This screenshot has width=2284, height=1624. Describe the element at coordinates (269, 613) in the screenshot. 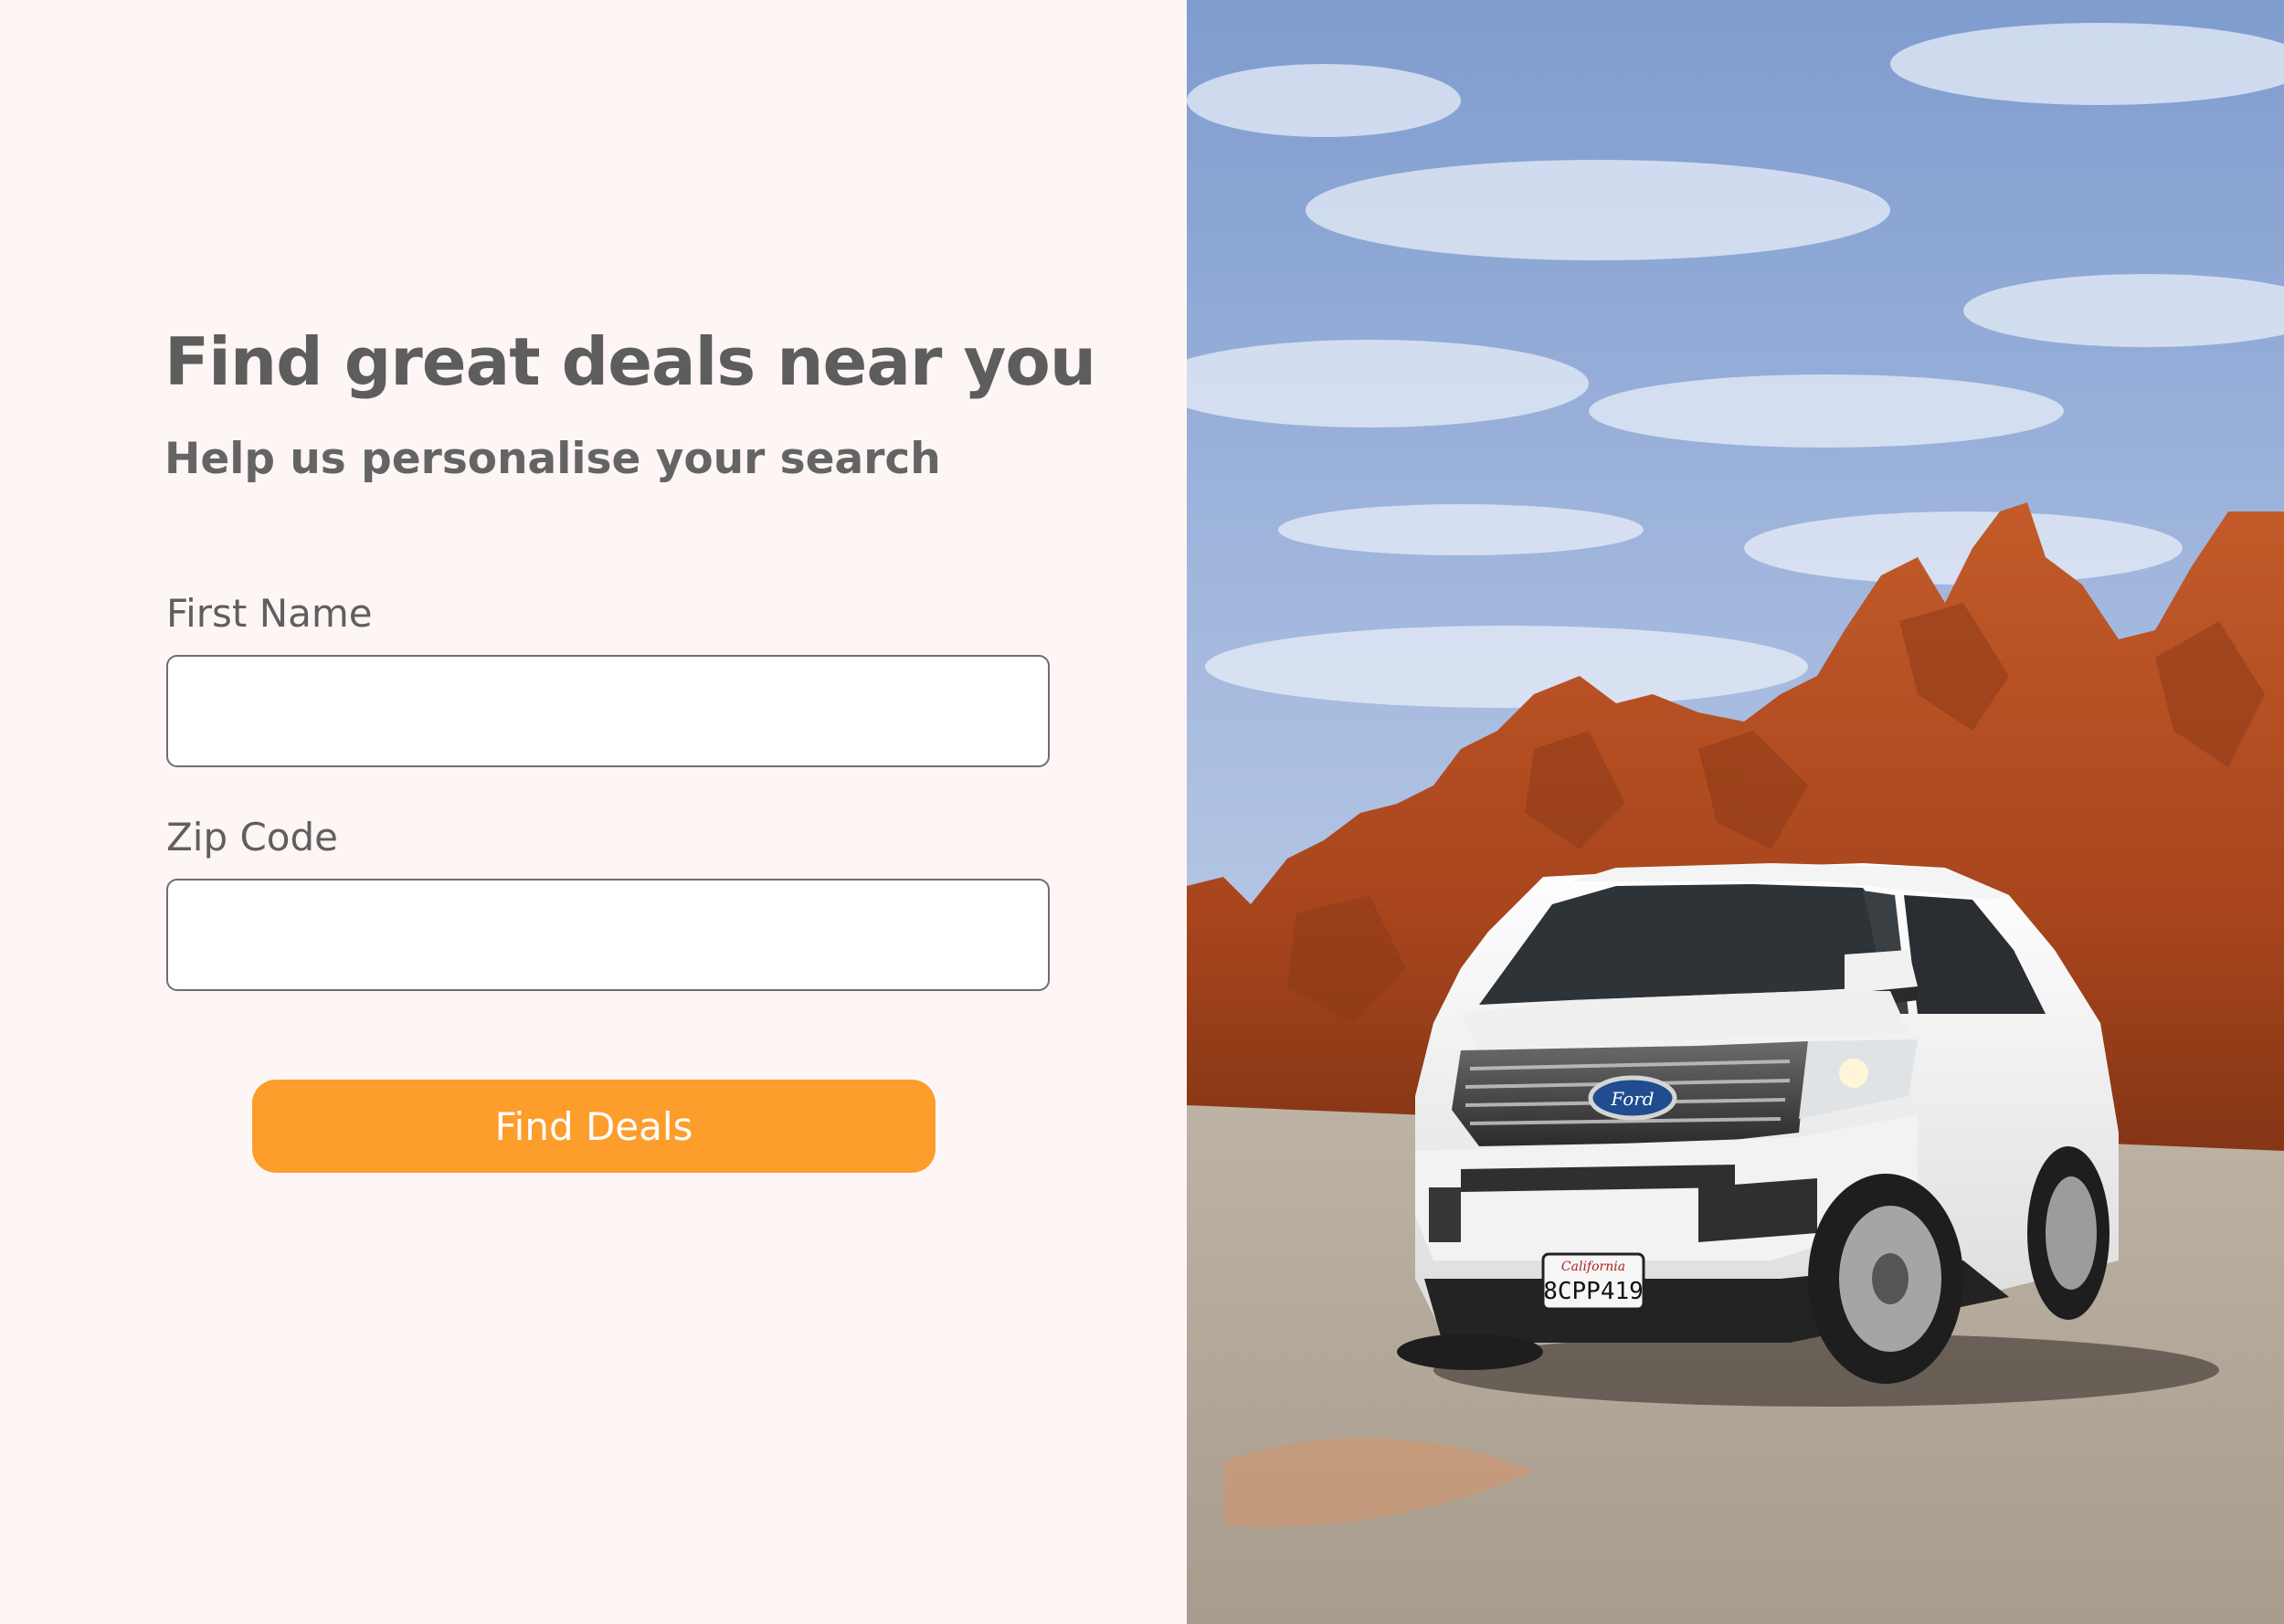

I see `first-name-label: First Name` at that location.